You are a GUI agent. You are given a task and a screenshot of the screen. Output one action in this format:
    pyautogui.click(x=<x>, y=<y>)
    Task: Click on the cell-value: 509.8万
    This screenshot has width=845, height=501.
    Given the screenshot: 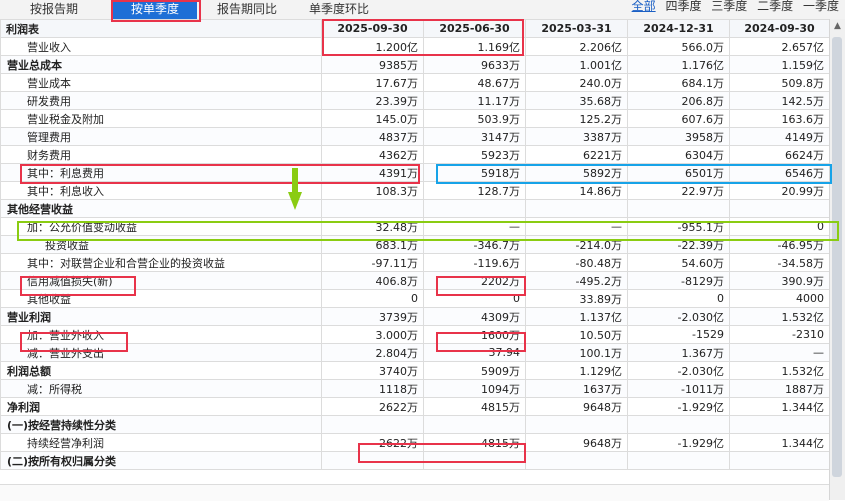 What is the action you would take?
    pyautogui.click(x=779, y=82)
    